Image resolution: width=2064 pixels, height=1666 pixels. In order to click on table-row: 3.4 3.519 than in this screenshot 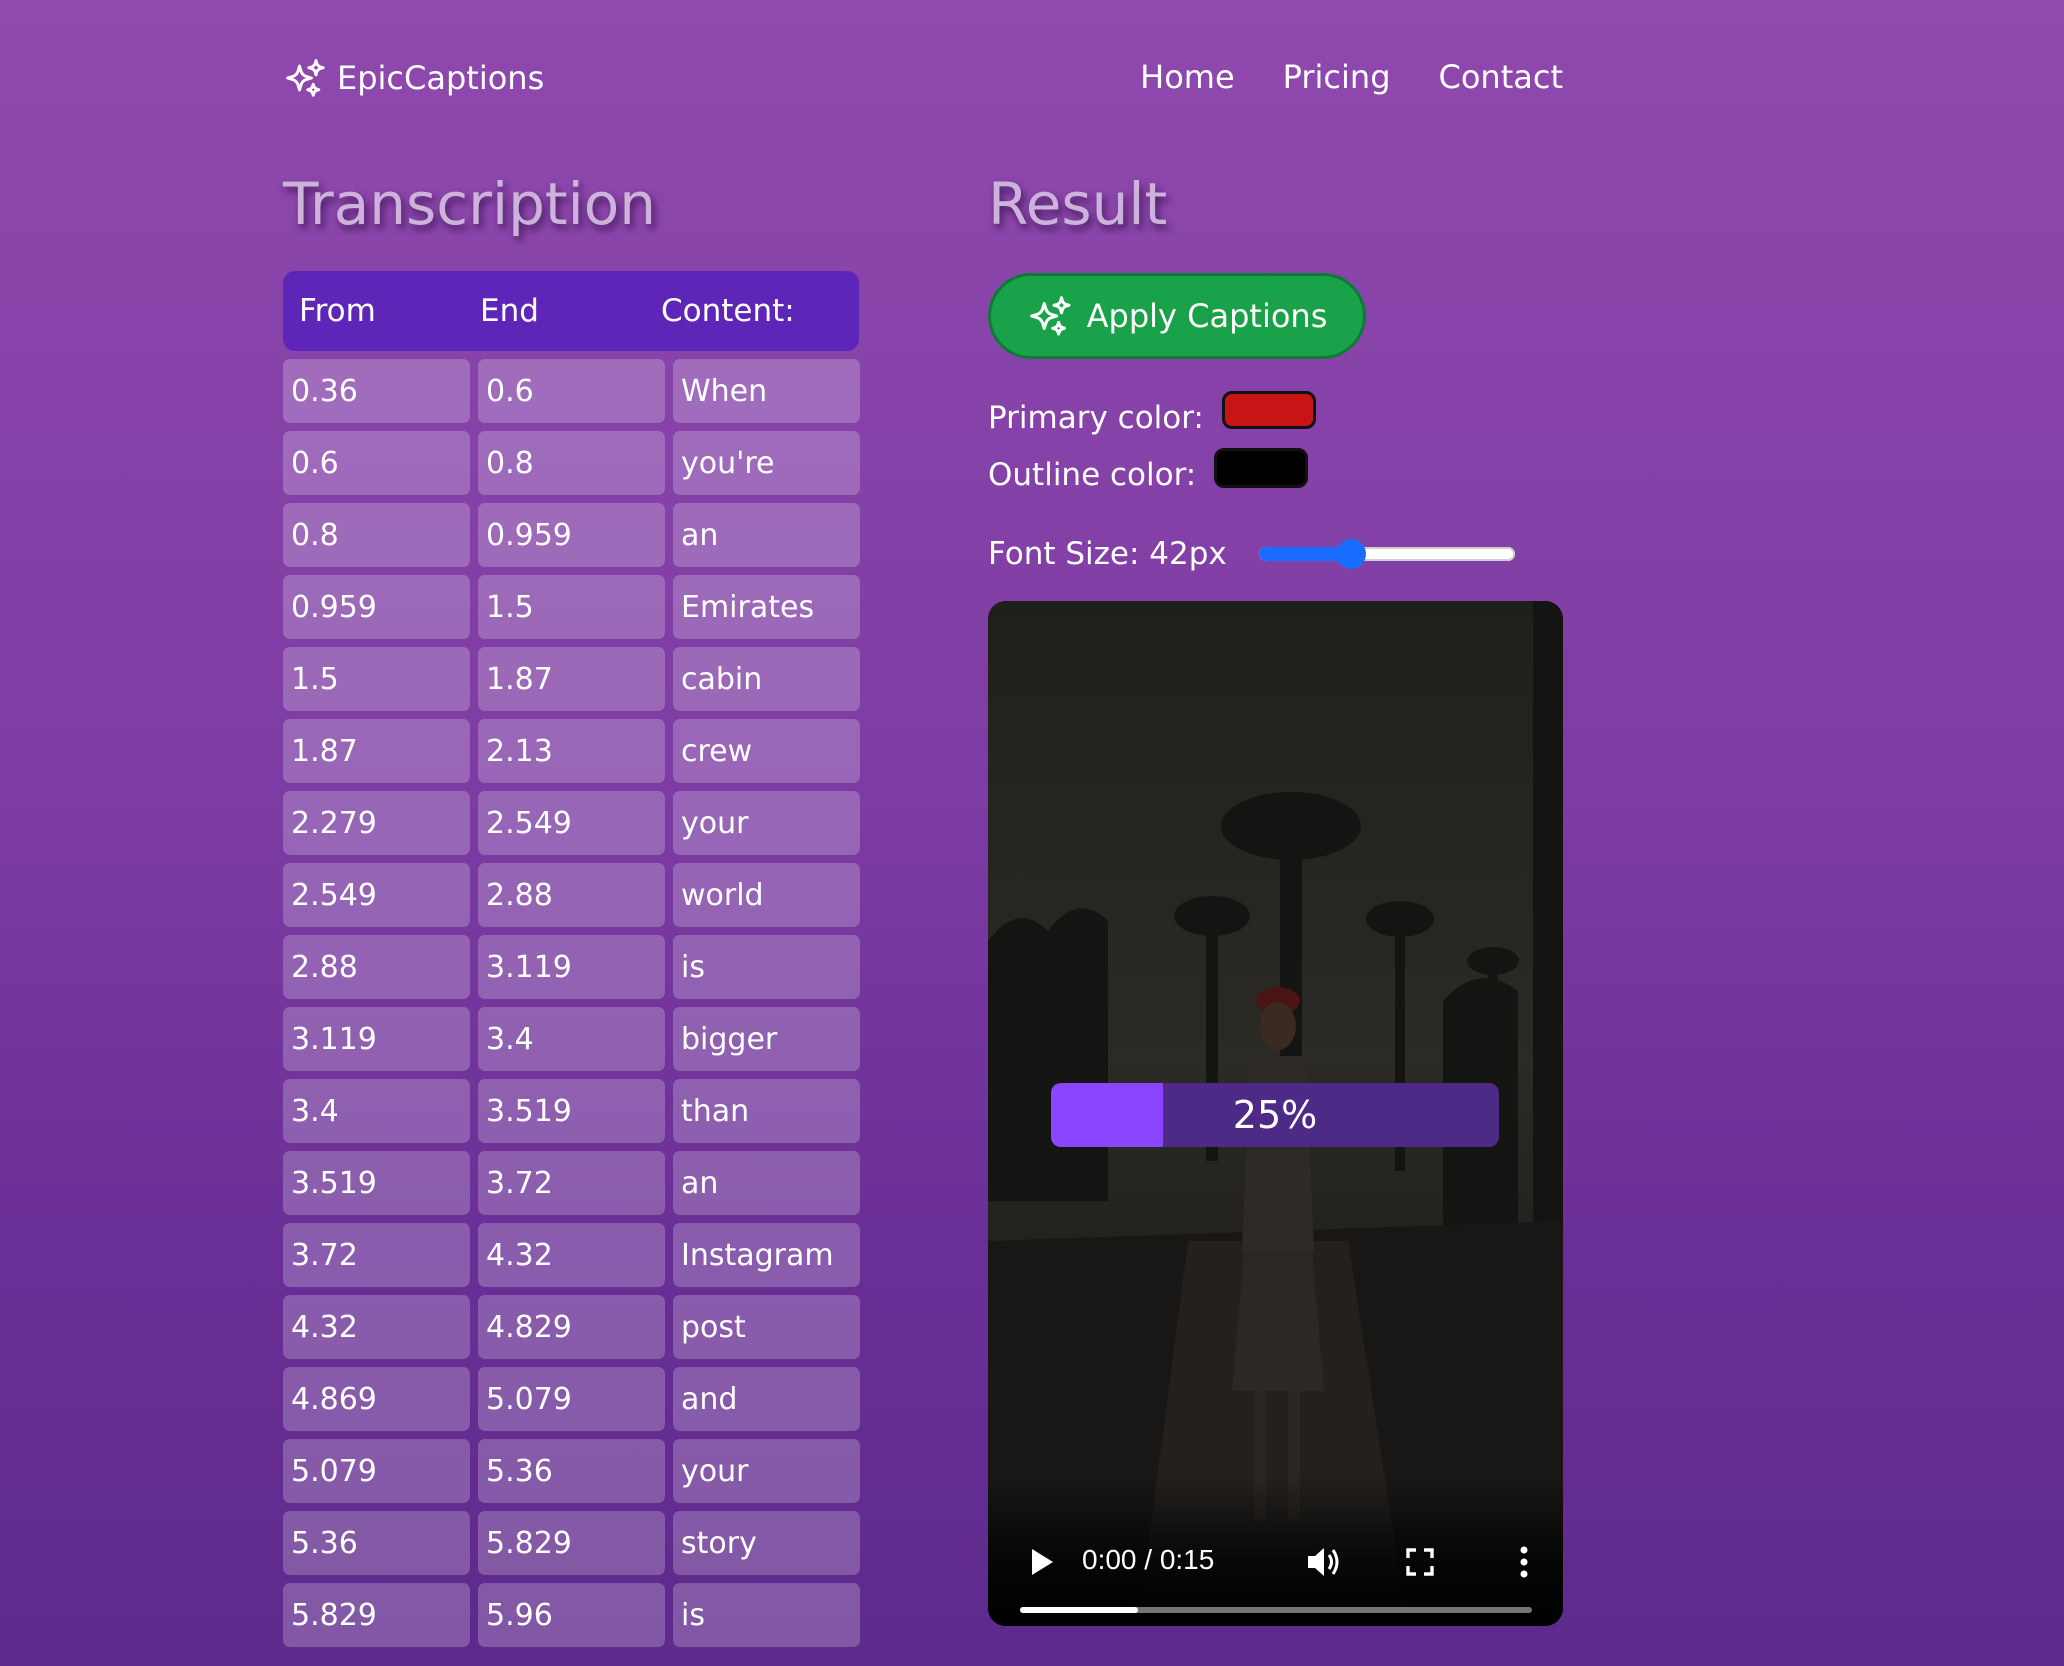, I will do `click(571, 1111)`.